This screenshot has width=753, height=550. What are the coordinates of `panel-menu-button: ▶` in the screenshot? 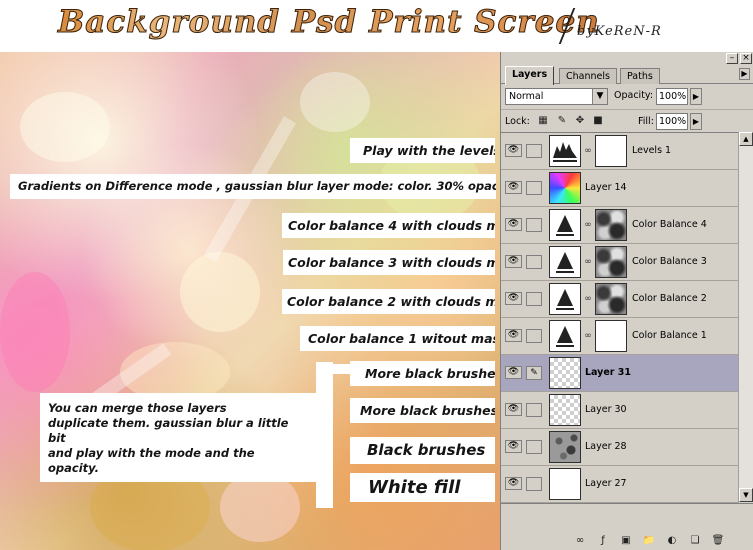 It's located at (744, 74).